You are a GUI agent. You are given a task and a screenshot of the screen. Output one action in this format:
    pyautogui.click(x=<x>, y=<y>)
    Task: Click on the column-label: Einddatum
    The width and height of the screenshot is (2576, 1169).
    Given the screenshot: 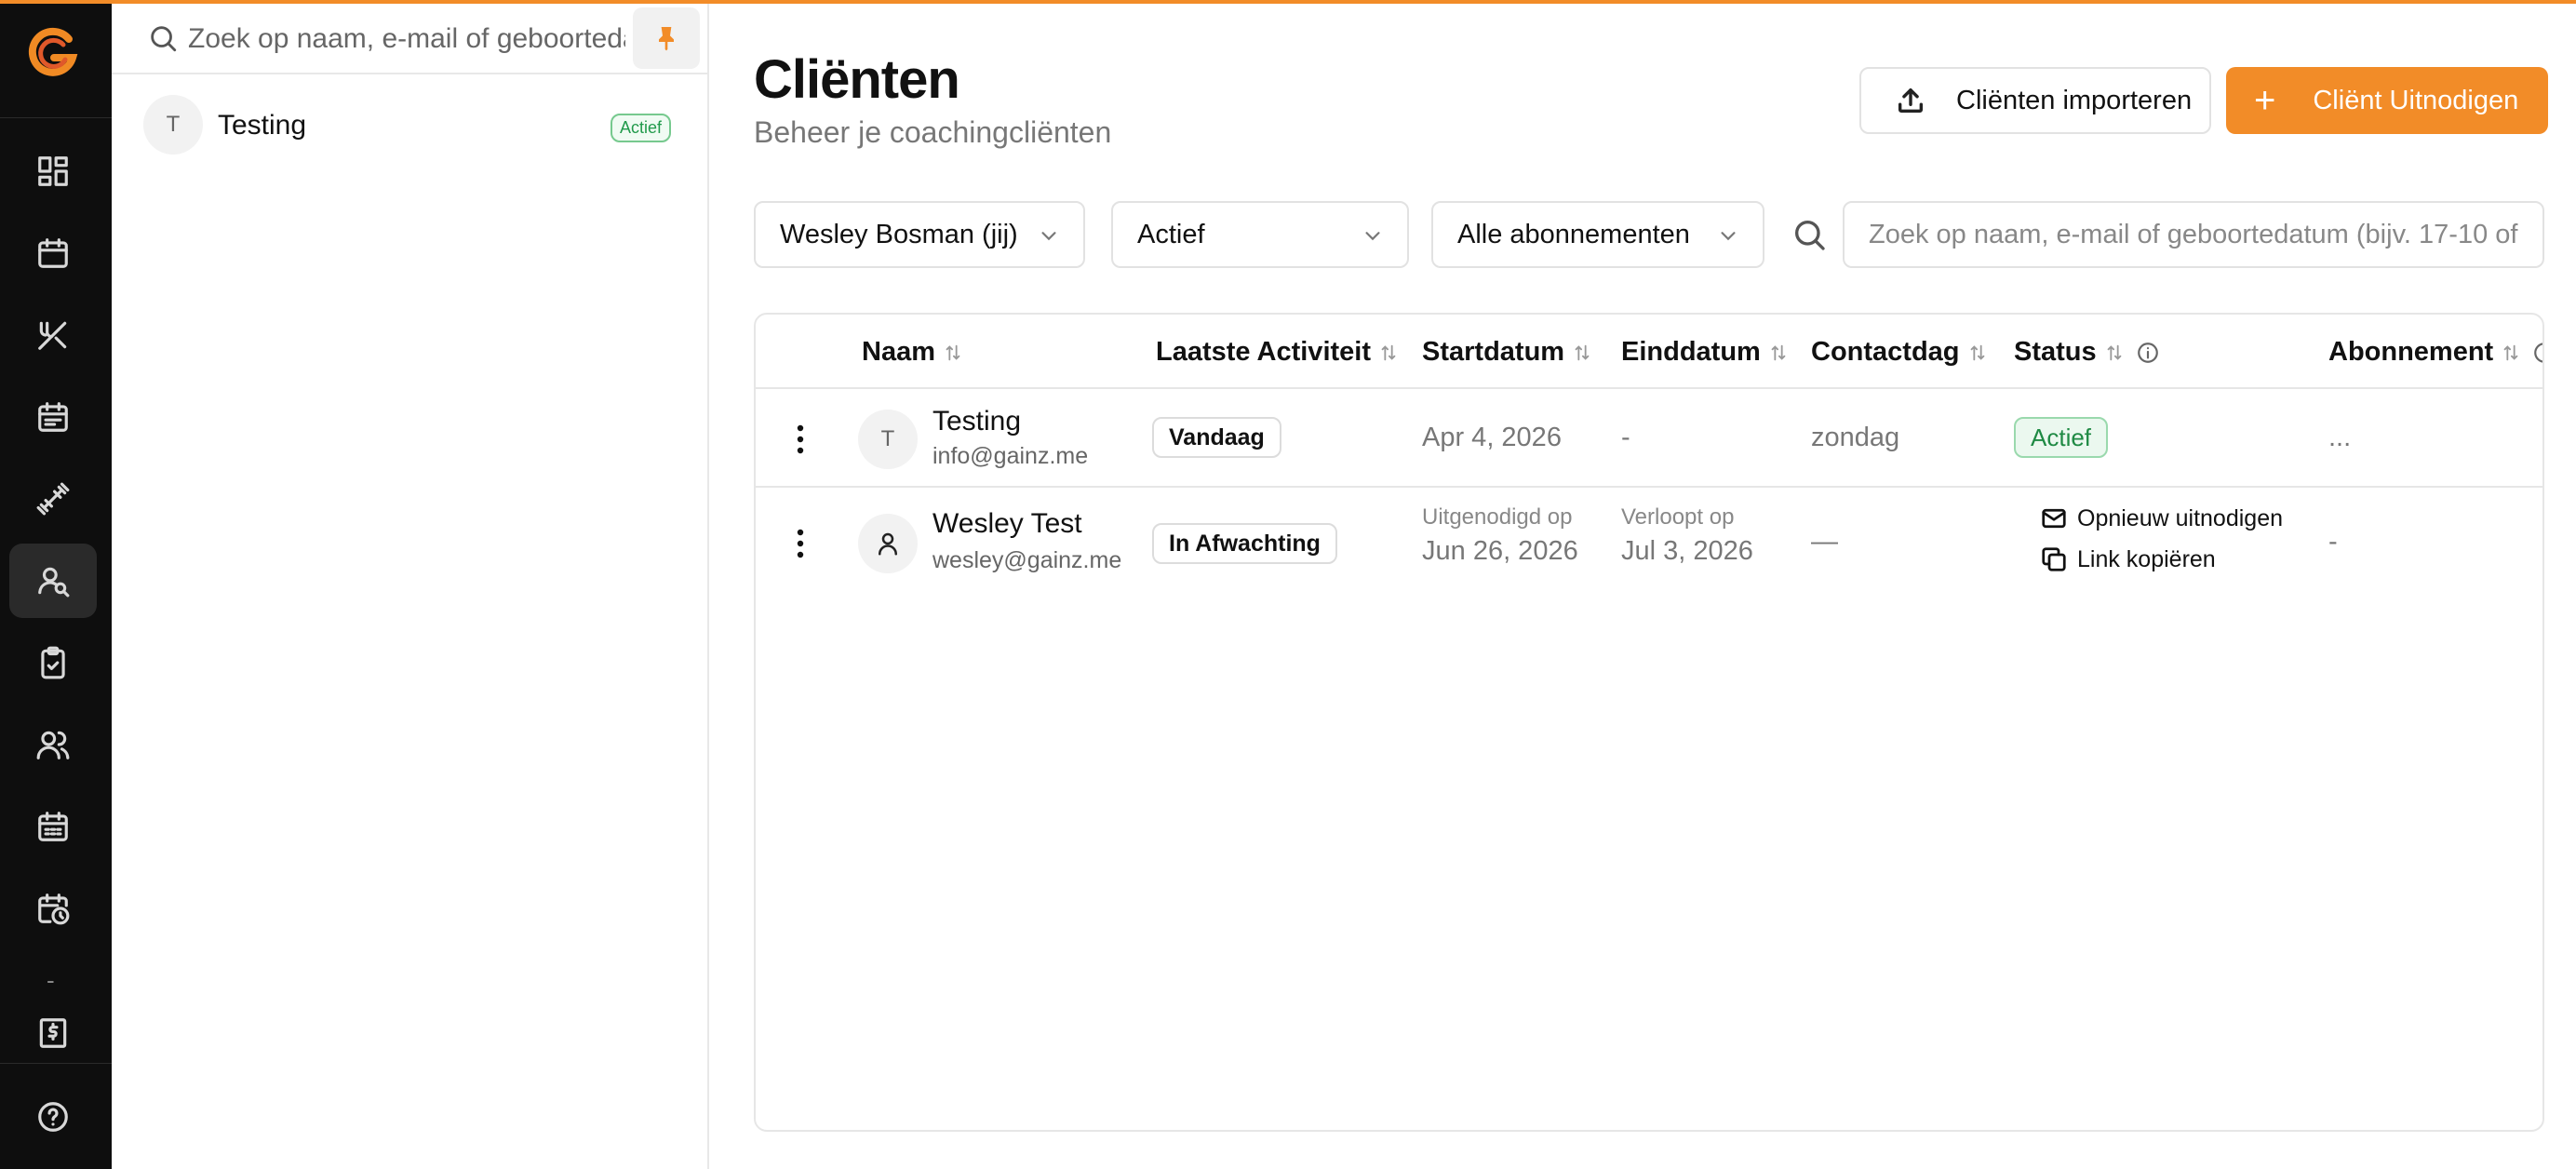 What is the action you would take?
    pyautogui.click(x=1691, y=352)
    